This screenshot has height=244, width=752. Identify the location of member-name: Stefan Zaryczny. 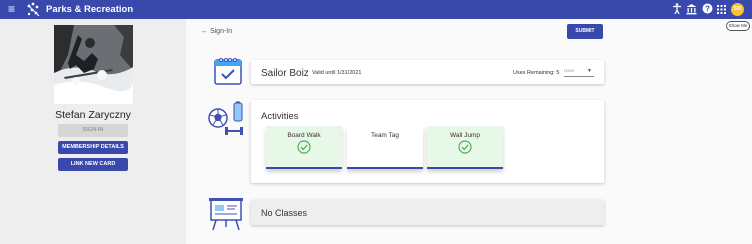
(93, 115).